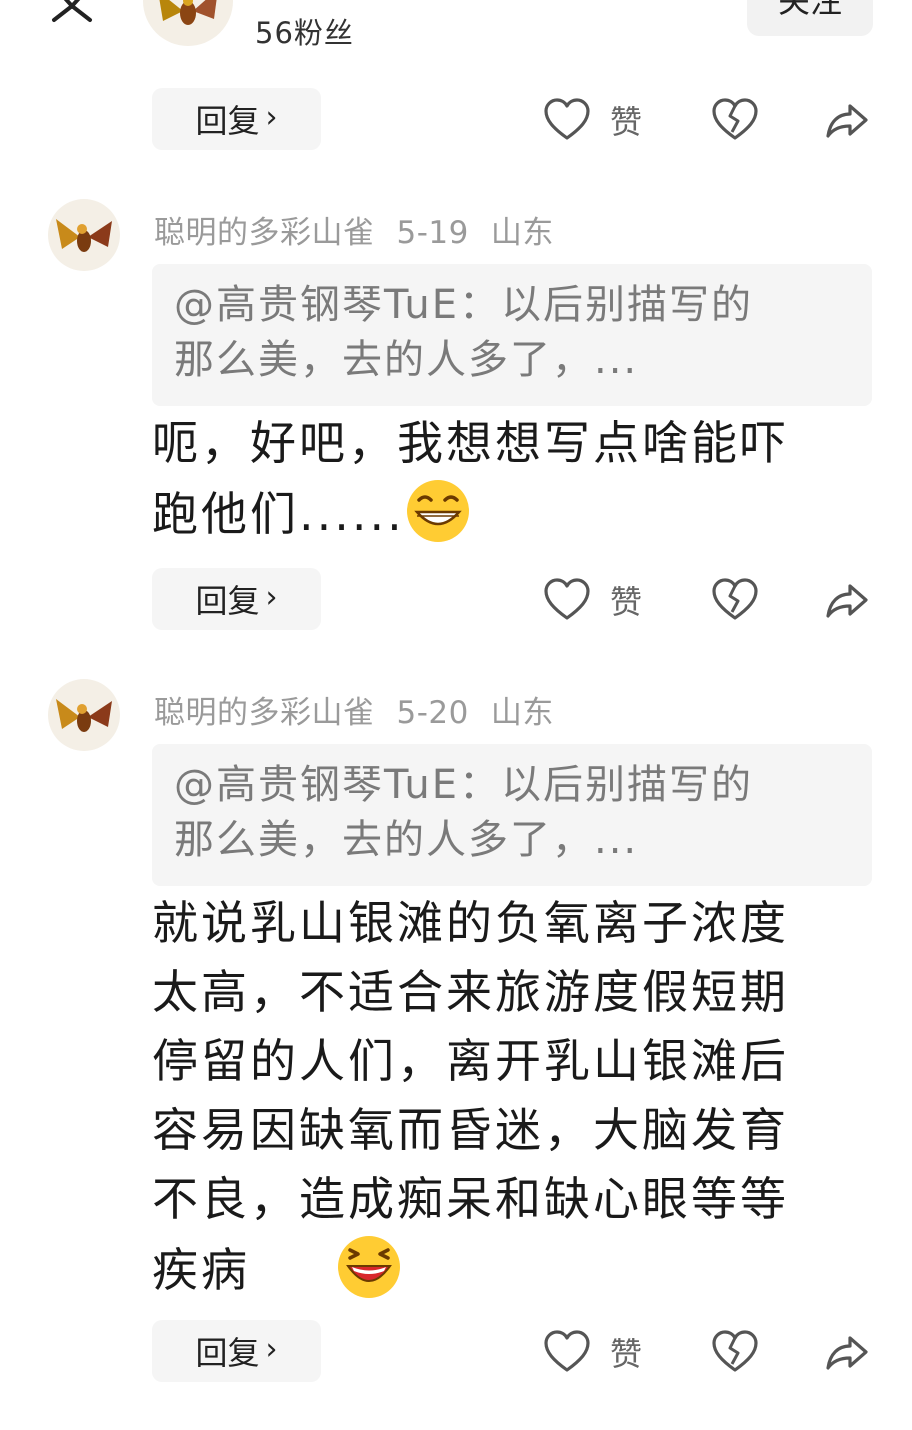  I want to click on comment-line: 容易因缺氧而昏迷，大脑发育, so click(470, 1130).